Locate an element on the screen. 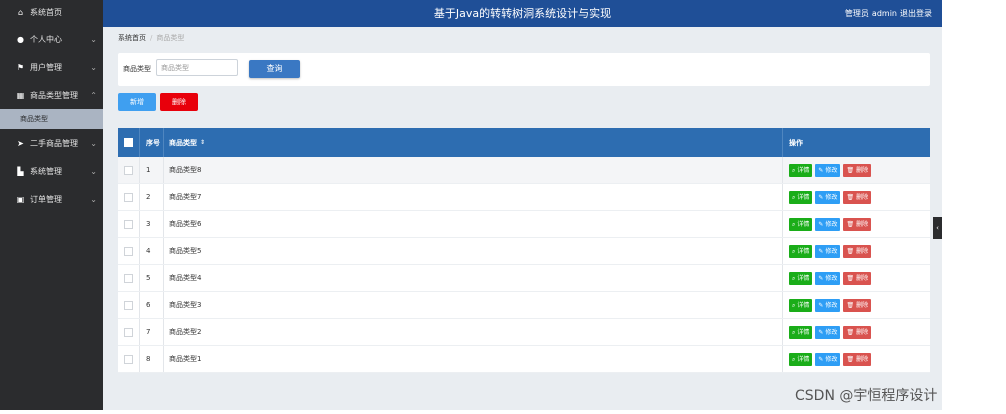  table-row: 3 商品类型6 ⌕ 详情 ✎ 修改 🗑 删除 is located at coordinates (524, 224).